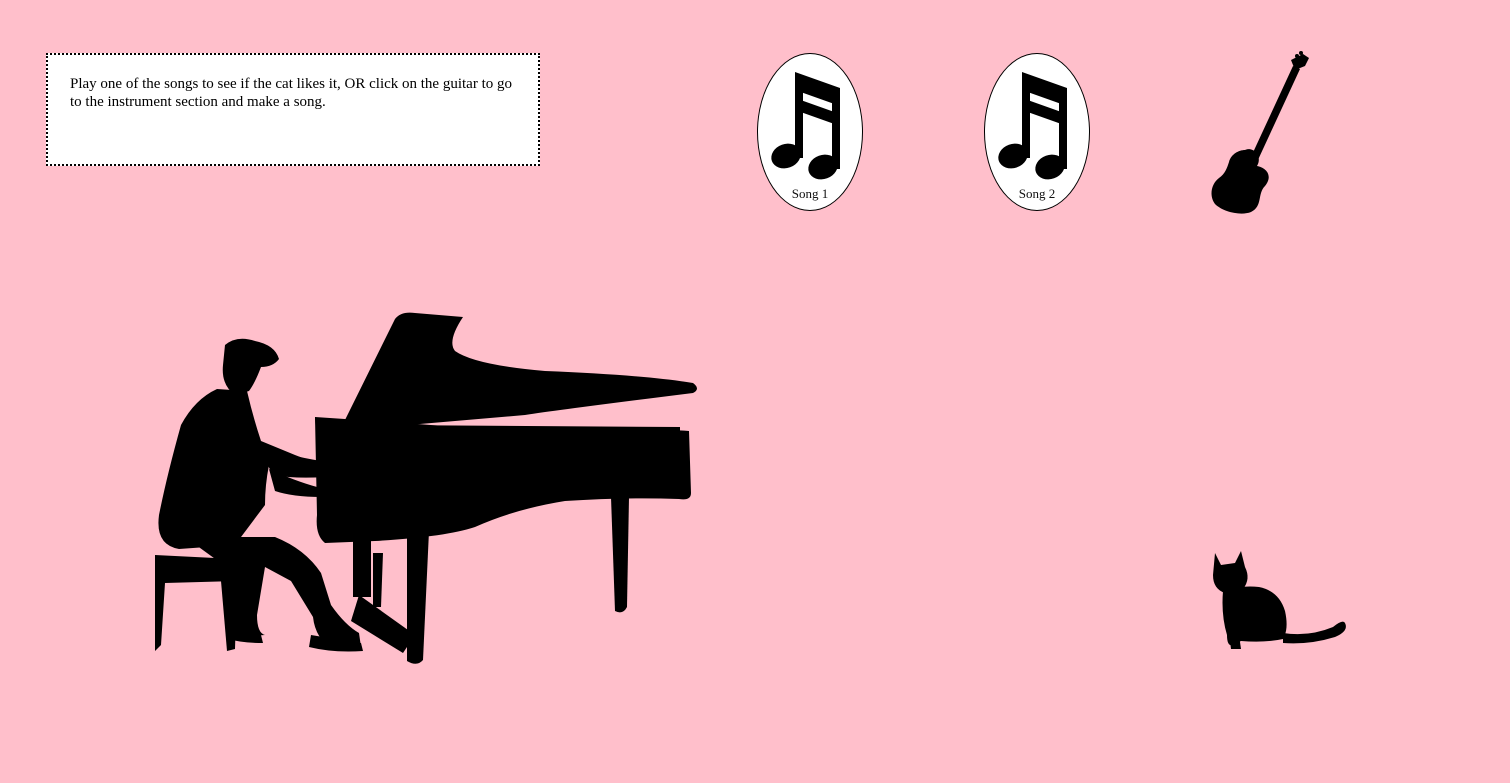 The width and height of the screenshot is (1510, 783). I want to click on song-1-button: Song 1, so click(810, 132).